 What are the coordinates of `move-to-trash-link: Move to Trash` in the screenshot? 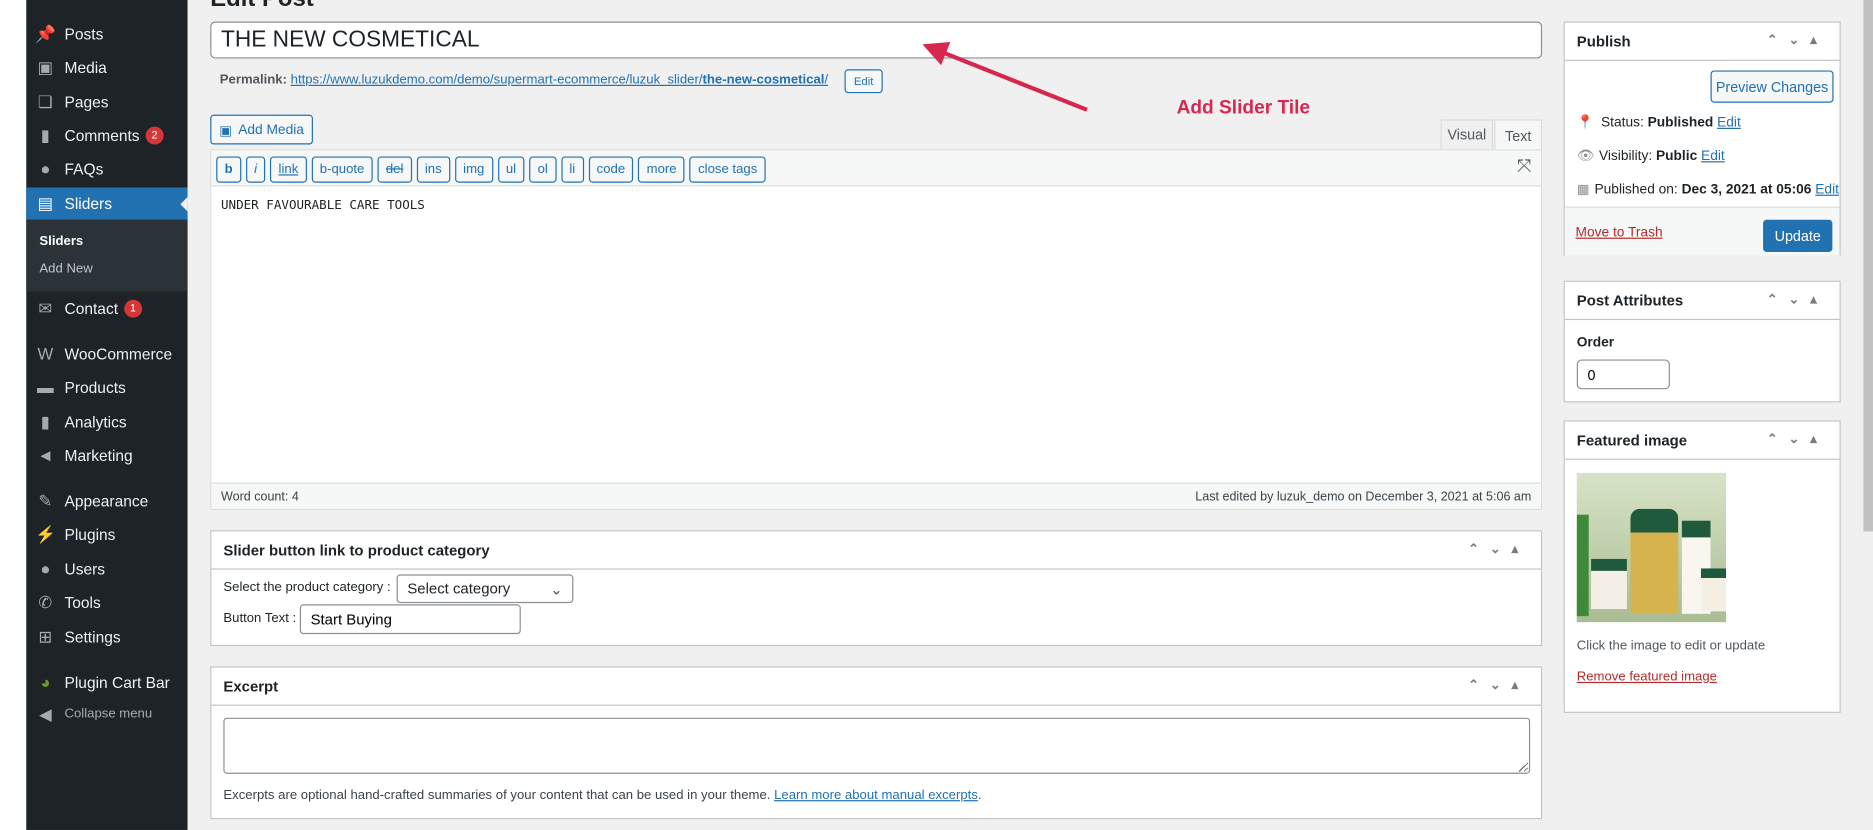 It's located at (1619, 233).